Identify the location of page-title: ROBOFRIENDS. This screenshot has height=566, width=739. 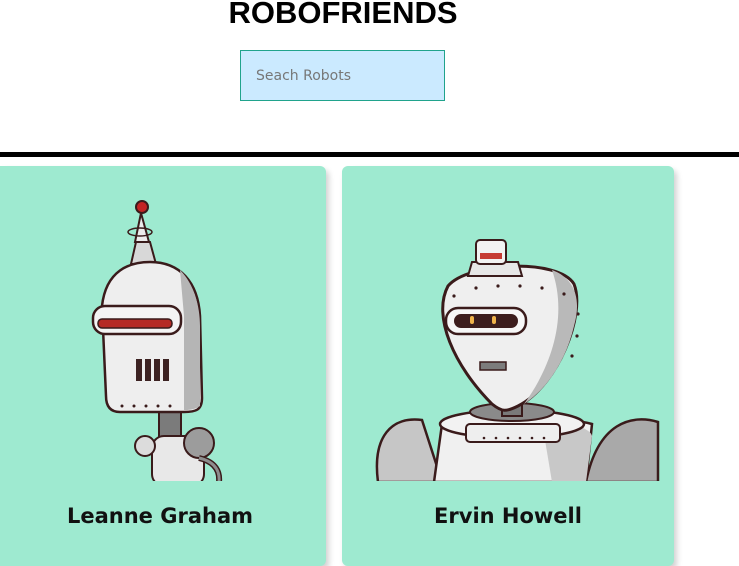
(343, 15).